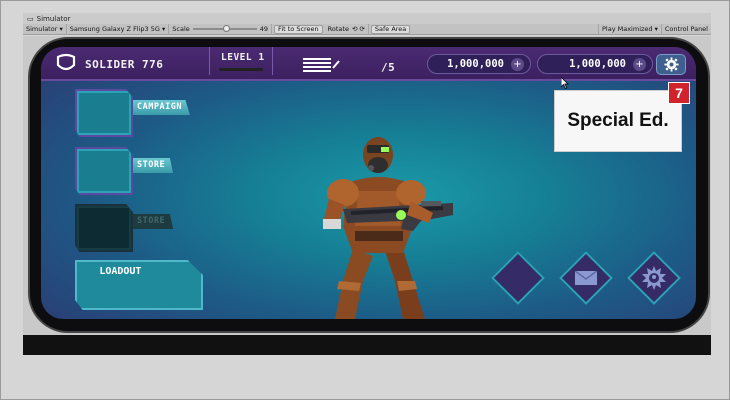  I want to click on notification-badge: 7, so click(679, 93).